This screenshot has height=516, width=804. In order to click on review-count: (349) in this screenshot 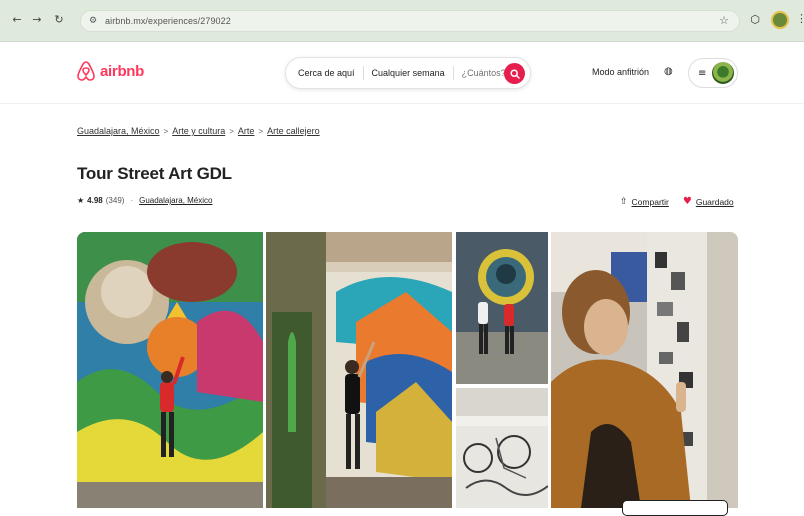, I will do `click(115, 200)`.